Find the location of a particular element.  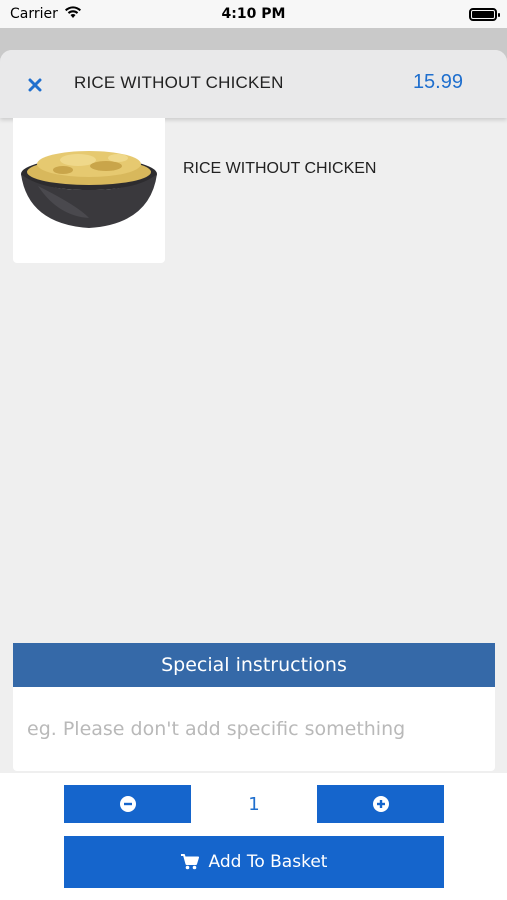

special-instructions-title: Special instructions is located at coordinates (254, 665).